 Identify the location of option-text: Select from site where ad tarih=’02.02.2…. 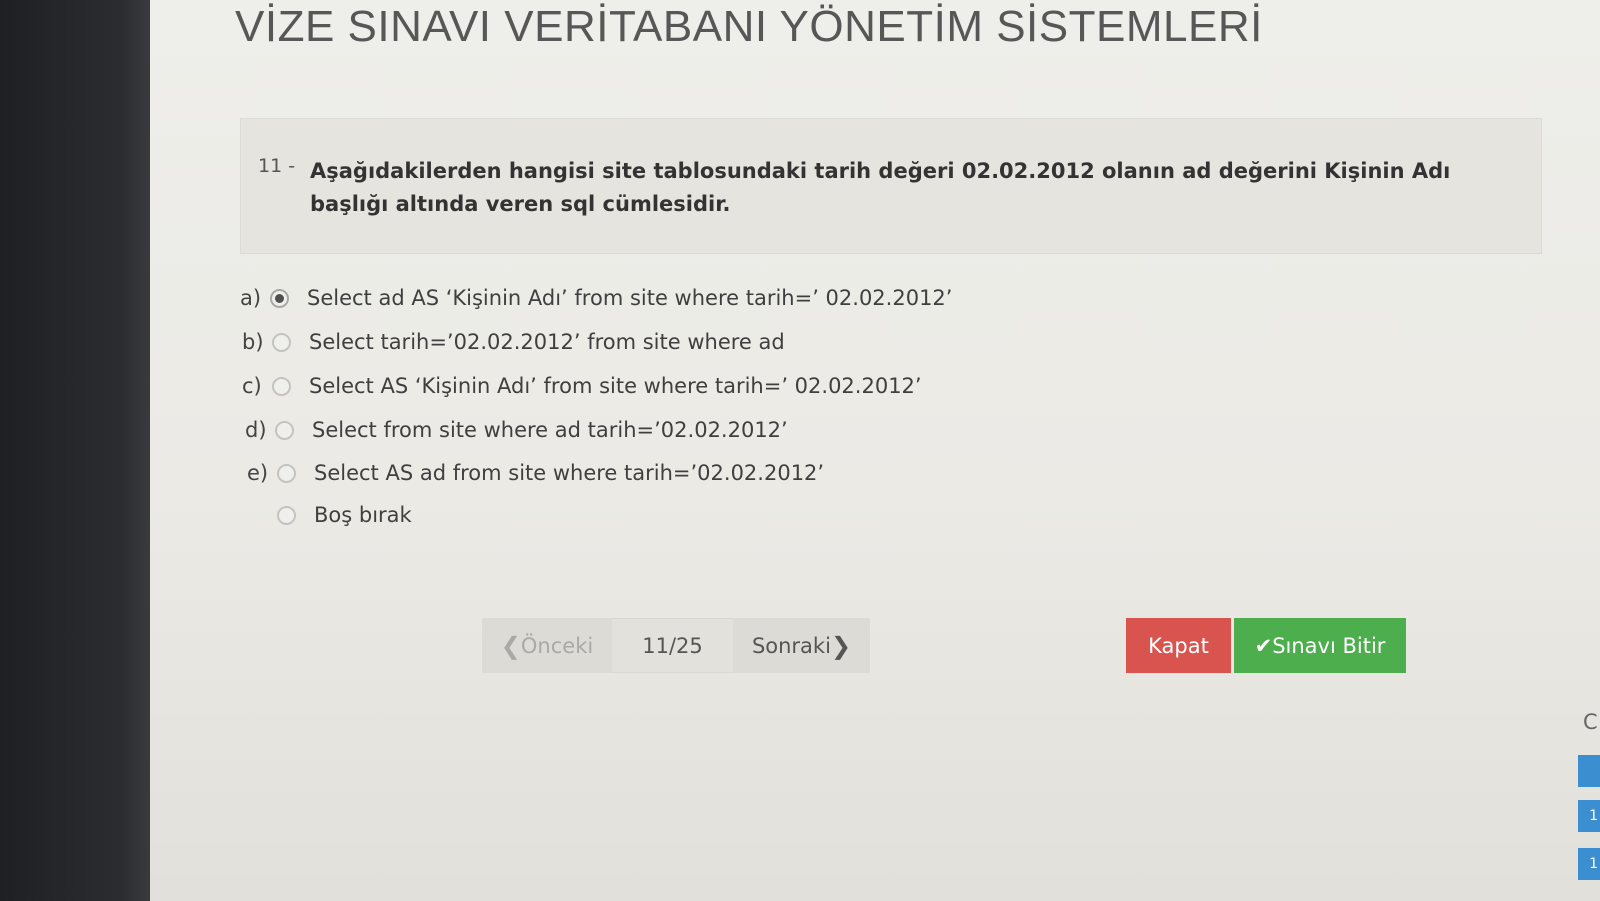
(550, 430).